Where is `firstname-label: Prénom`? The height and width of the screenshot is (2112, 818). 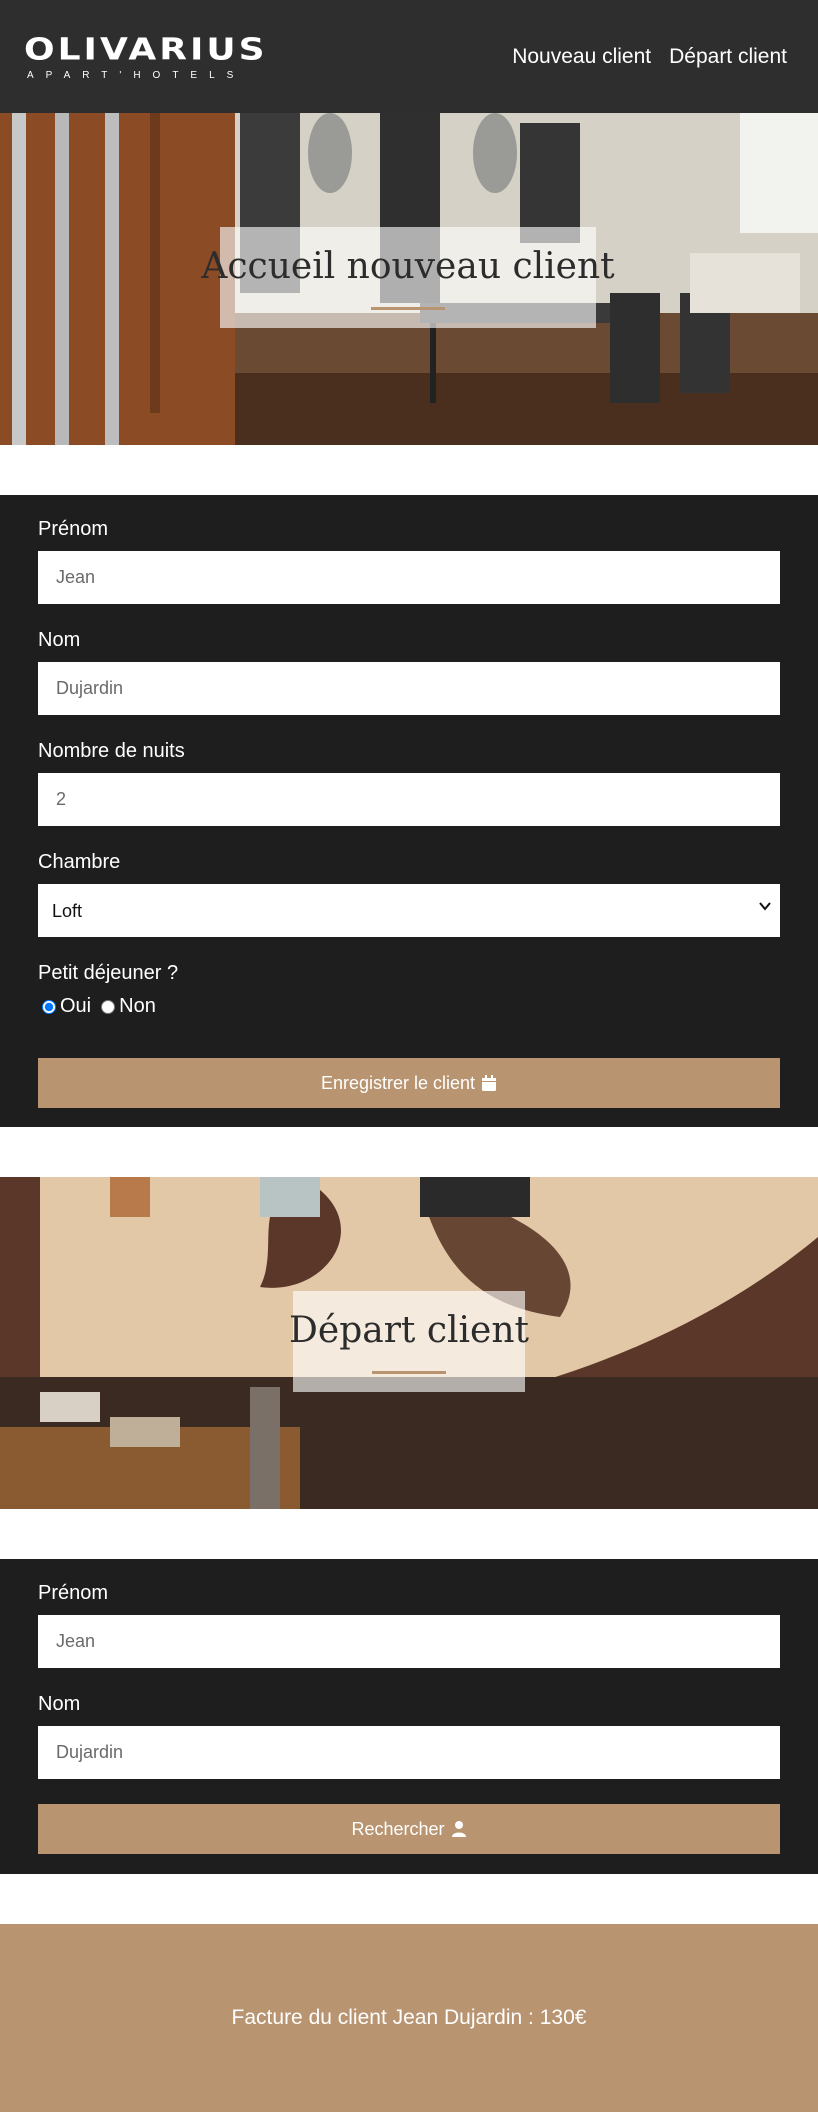 firstname-label: Prénom is located at coordinates (73, 529).